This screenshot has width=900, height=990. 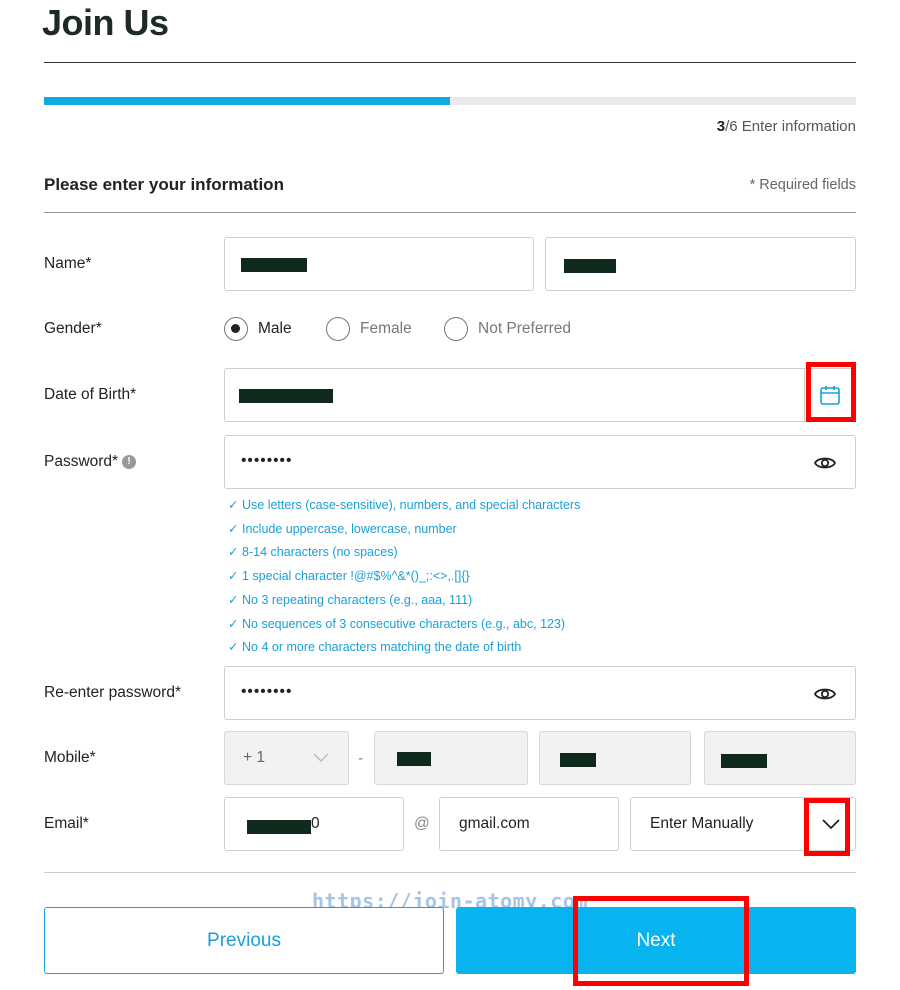 What do you see at coordinates (129, 461) in the screenshot?
I see `info-icon: !` at bounding box center [129, 461].